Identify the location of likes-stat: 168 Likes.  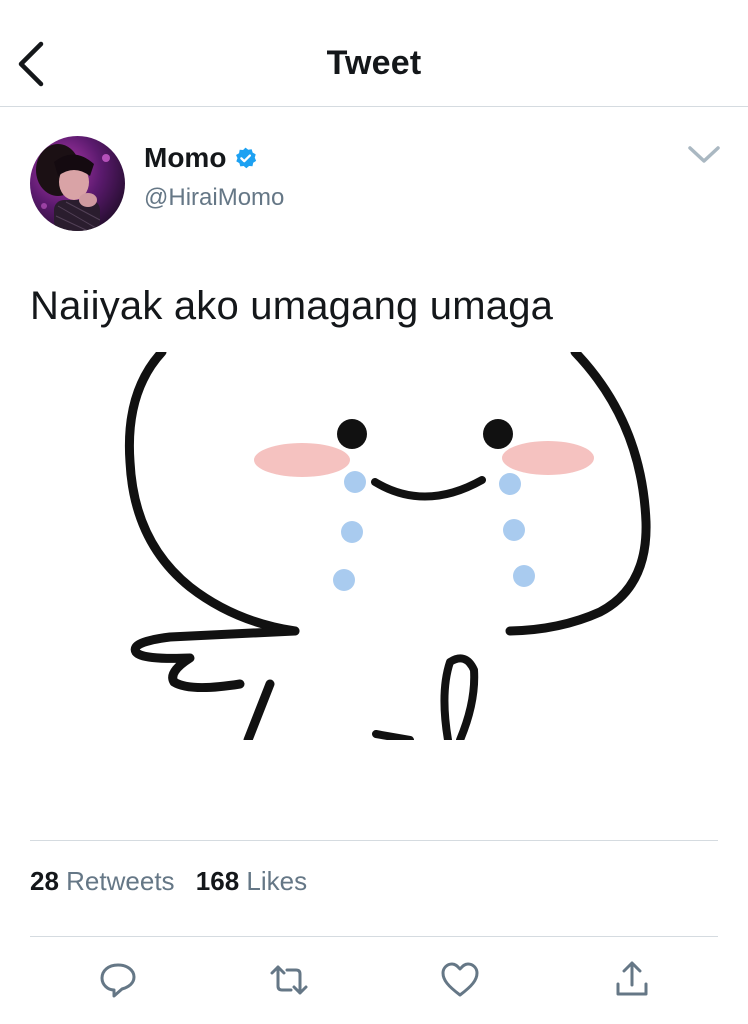
(251, 881).